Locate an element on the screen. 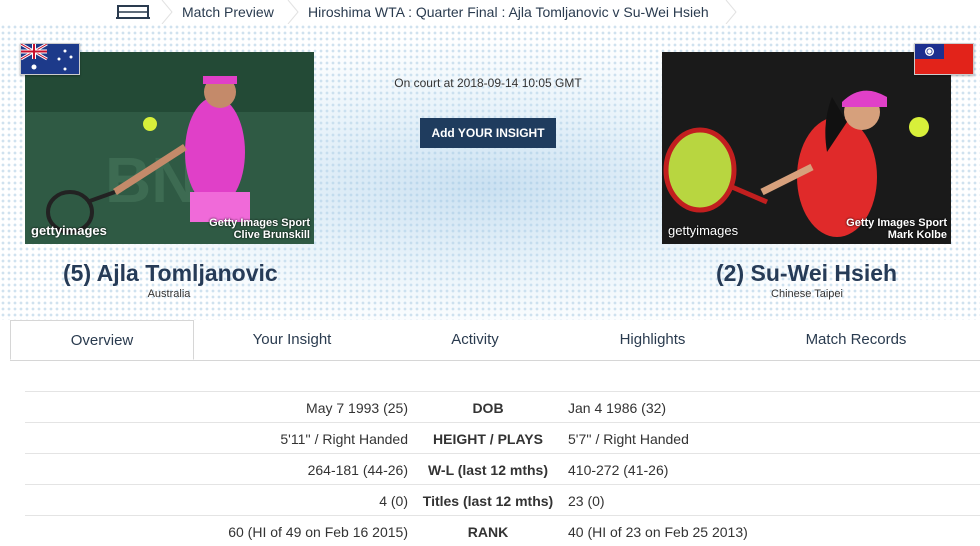 The height and width of the screenshot is (546, 980). add-insight-button: Add YOUR INSIGHT is located at coordinates (488, 133).